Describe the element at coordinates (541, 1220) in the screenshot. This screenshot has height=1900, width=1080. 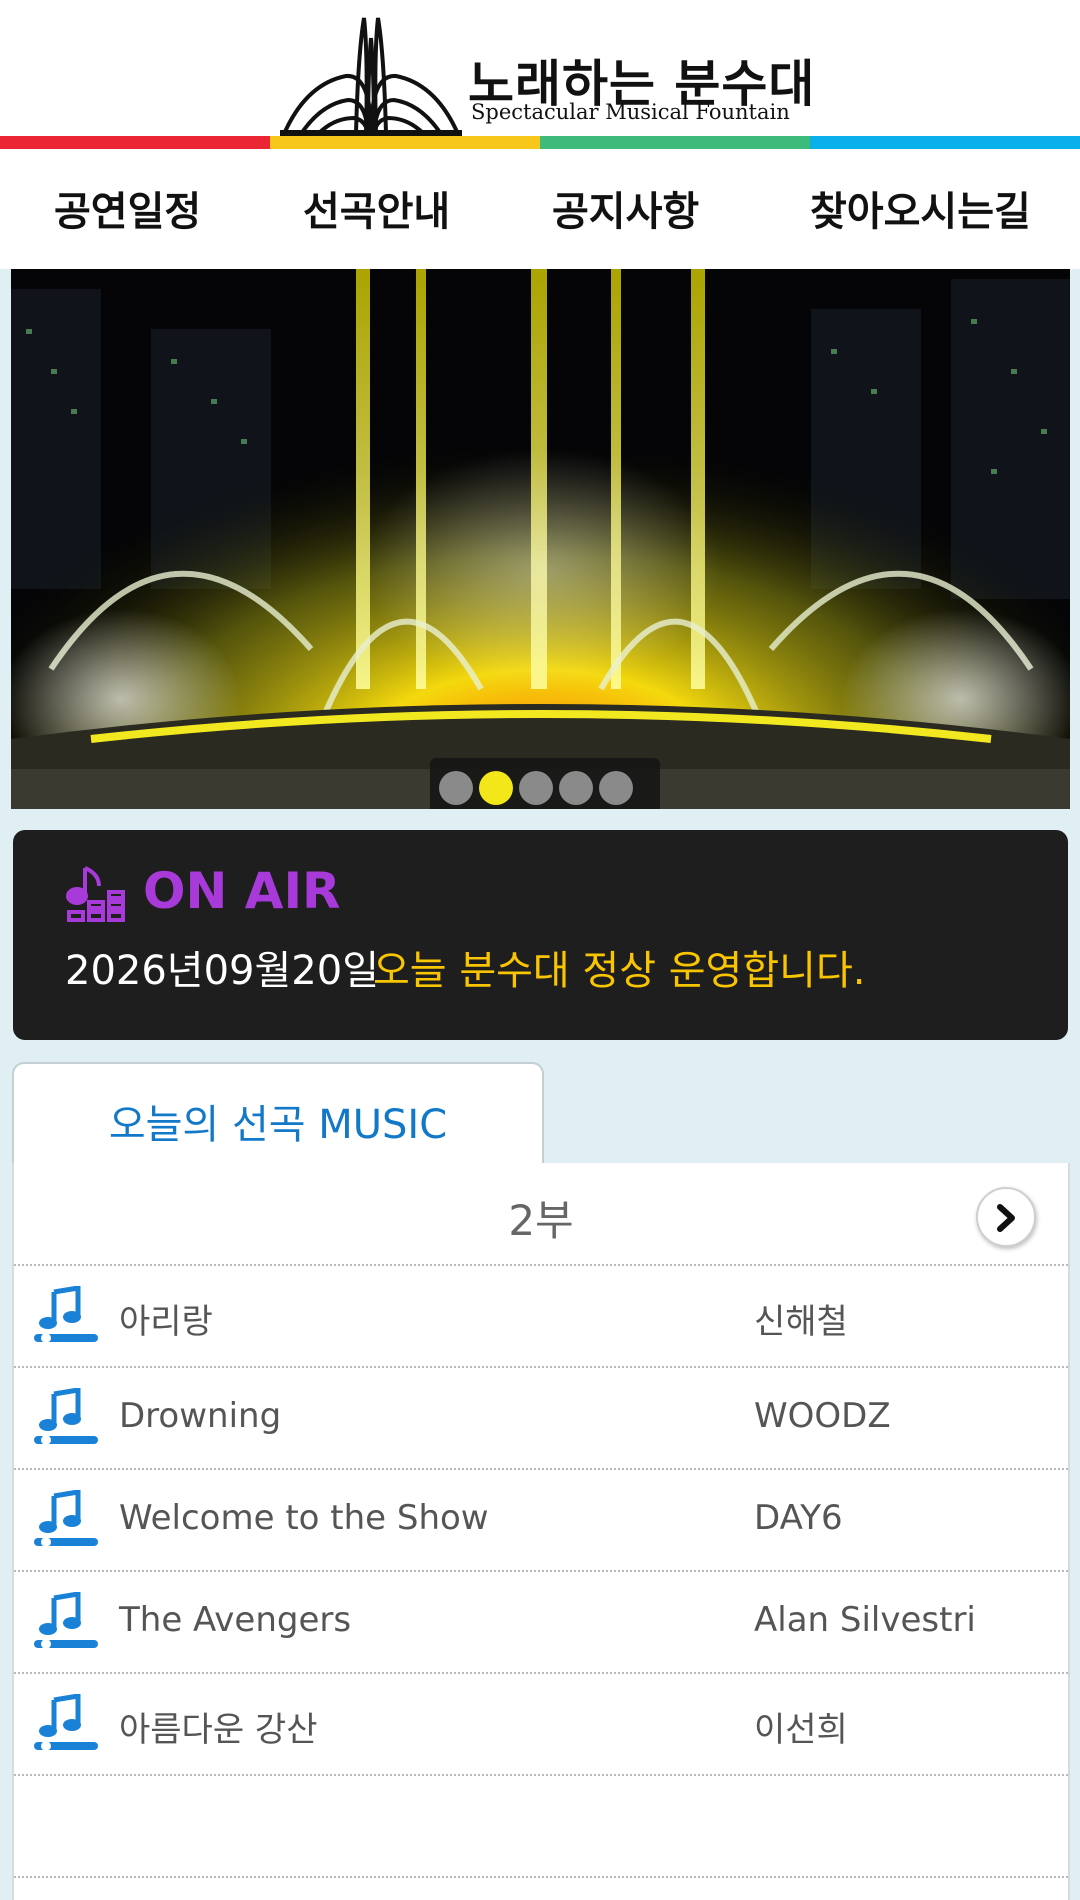
I see `part-label: 2부` at that location.